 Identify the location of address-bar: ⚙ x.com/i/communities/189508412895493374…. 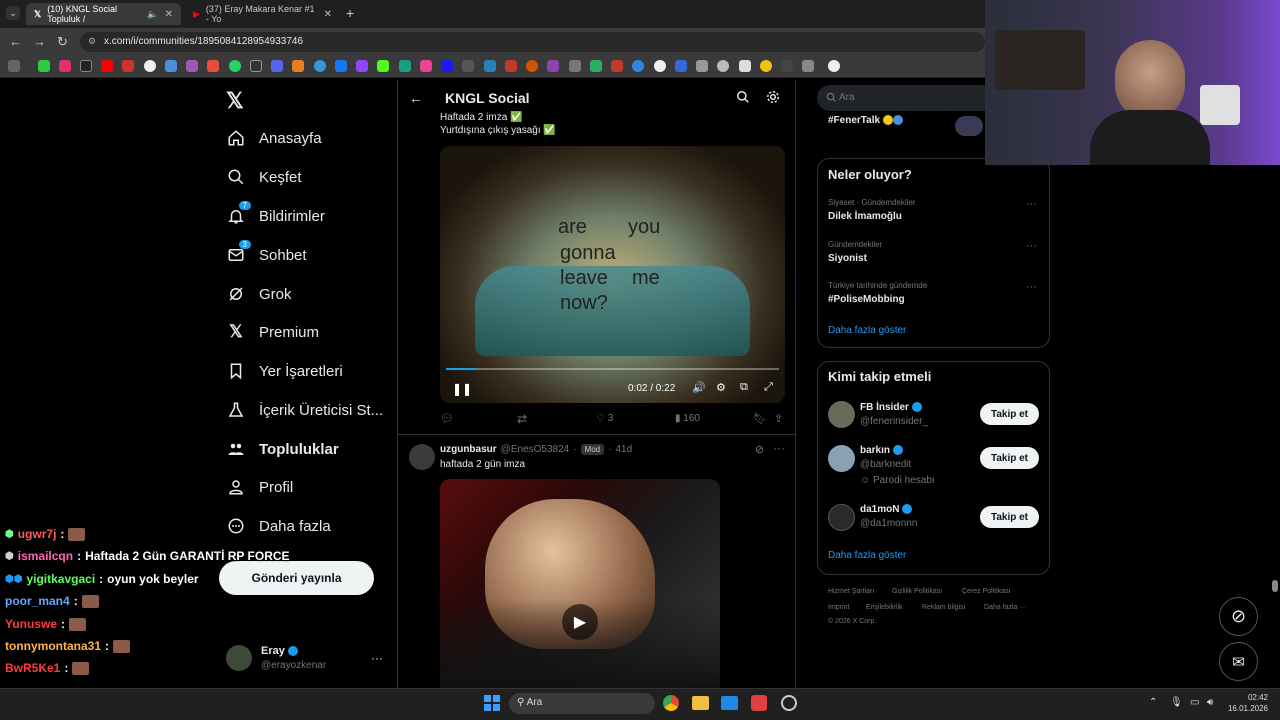
(532, 42).